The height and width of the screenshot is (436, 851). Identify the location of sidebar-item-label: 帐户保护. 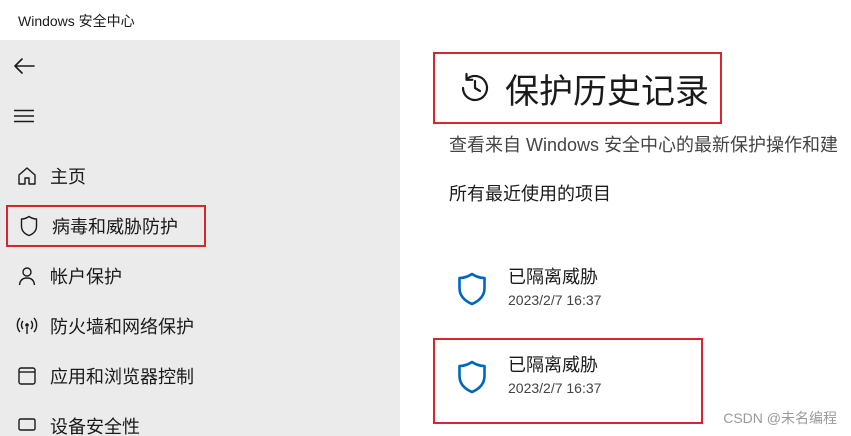
(86, 277).